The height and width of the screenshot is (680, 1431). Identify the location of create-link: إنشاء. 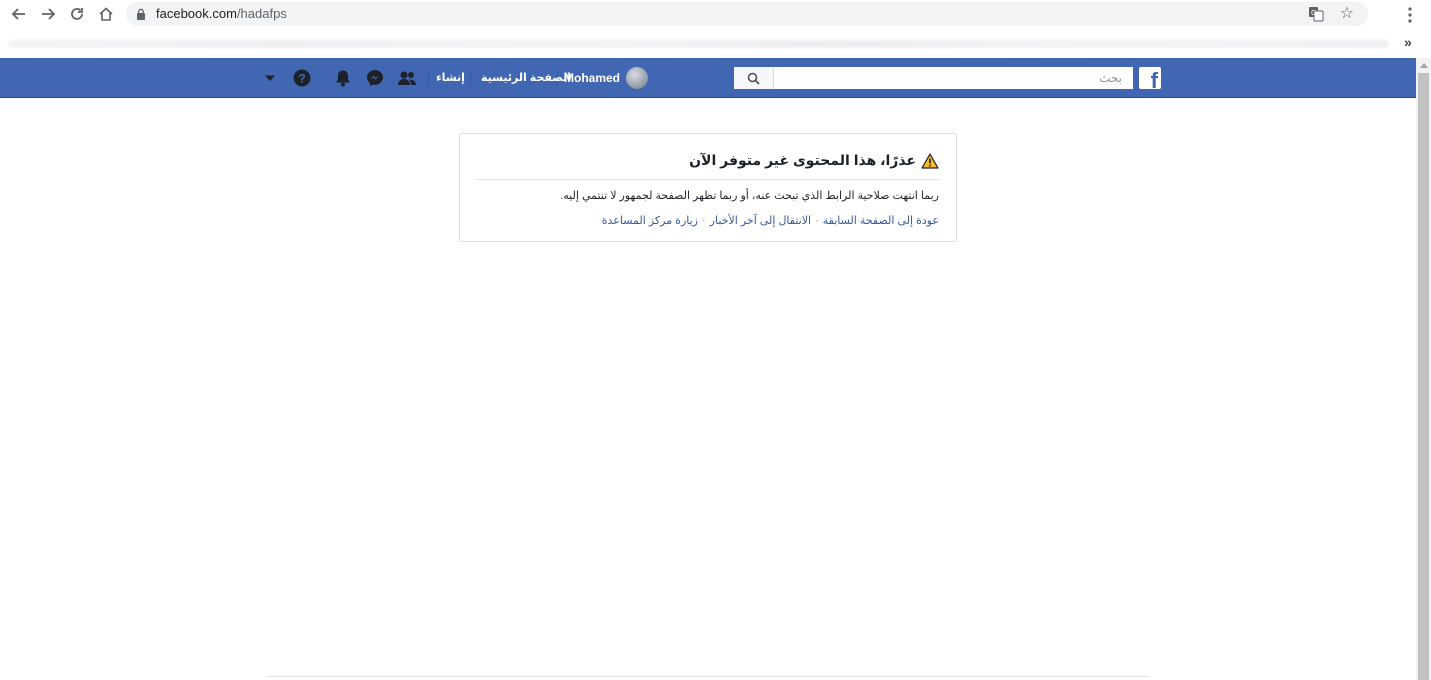
(450, 77).